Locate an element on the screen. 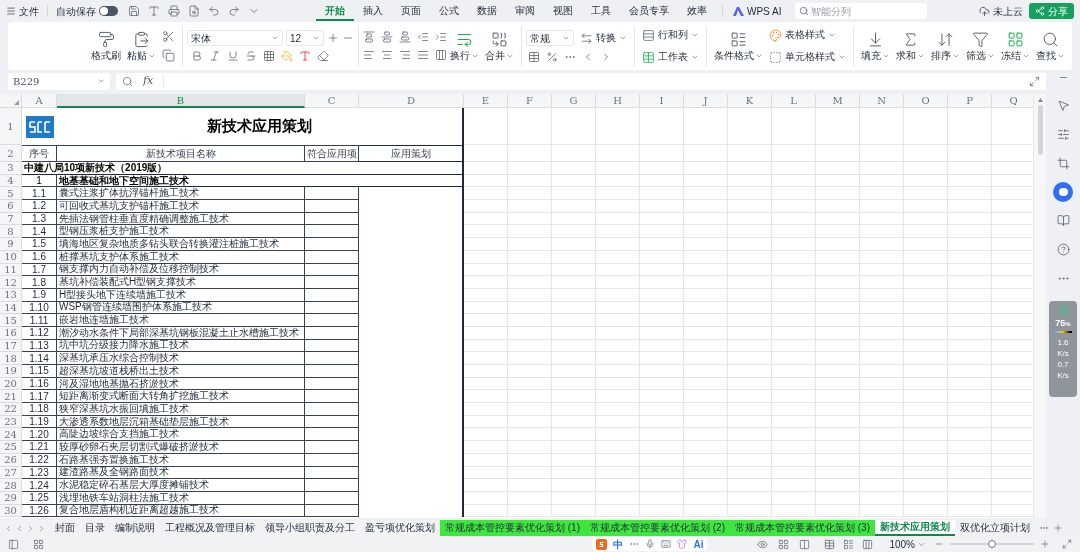 The width and height of the screenshot is (1080, 552). cut-icon is located at coordinates (168, 36).